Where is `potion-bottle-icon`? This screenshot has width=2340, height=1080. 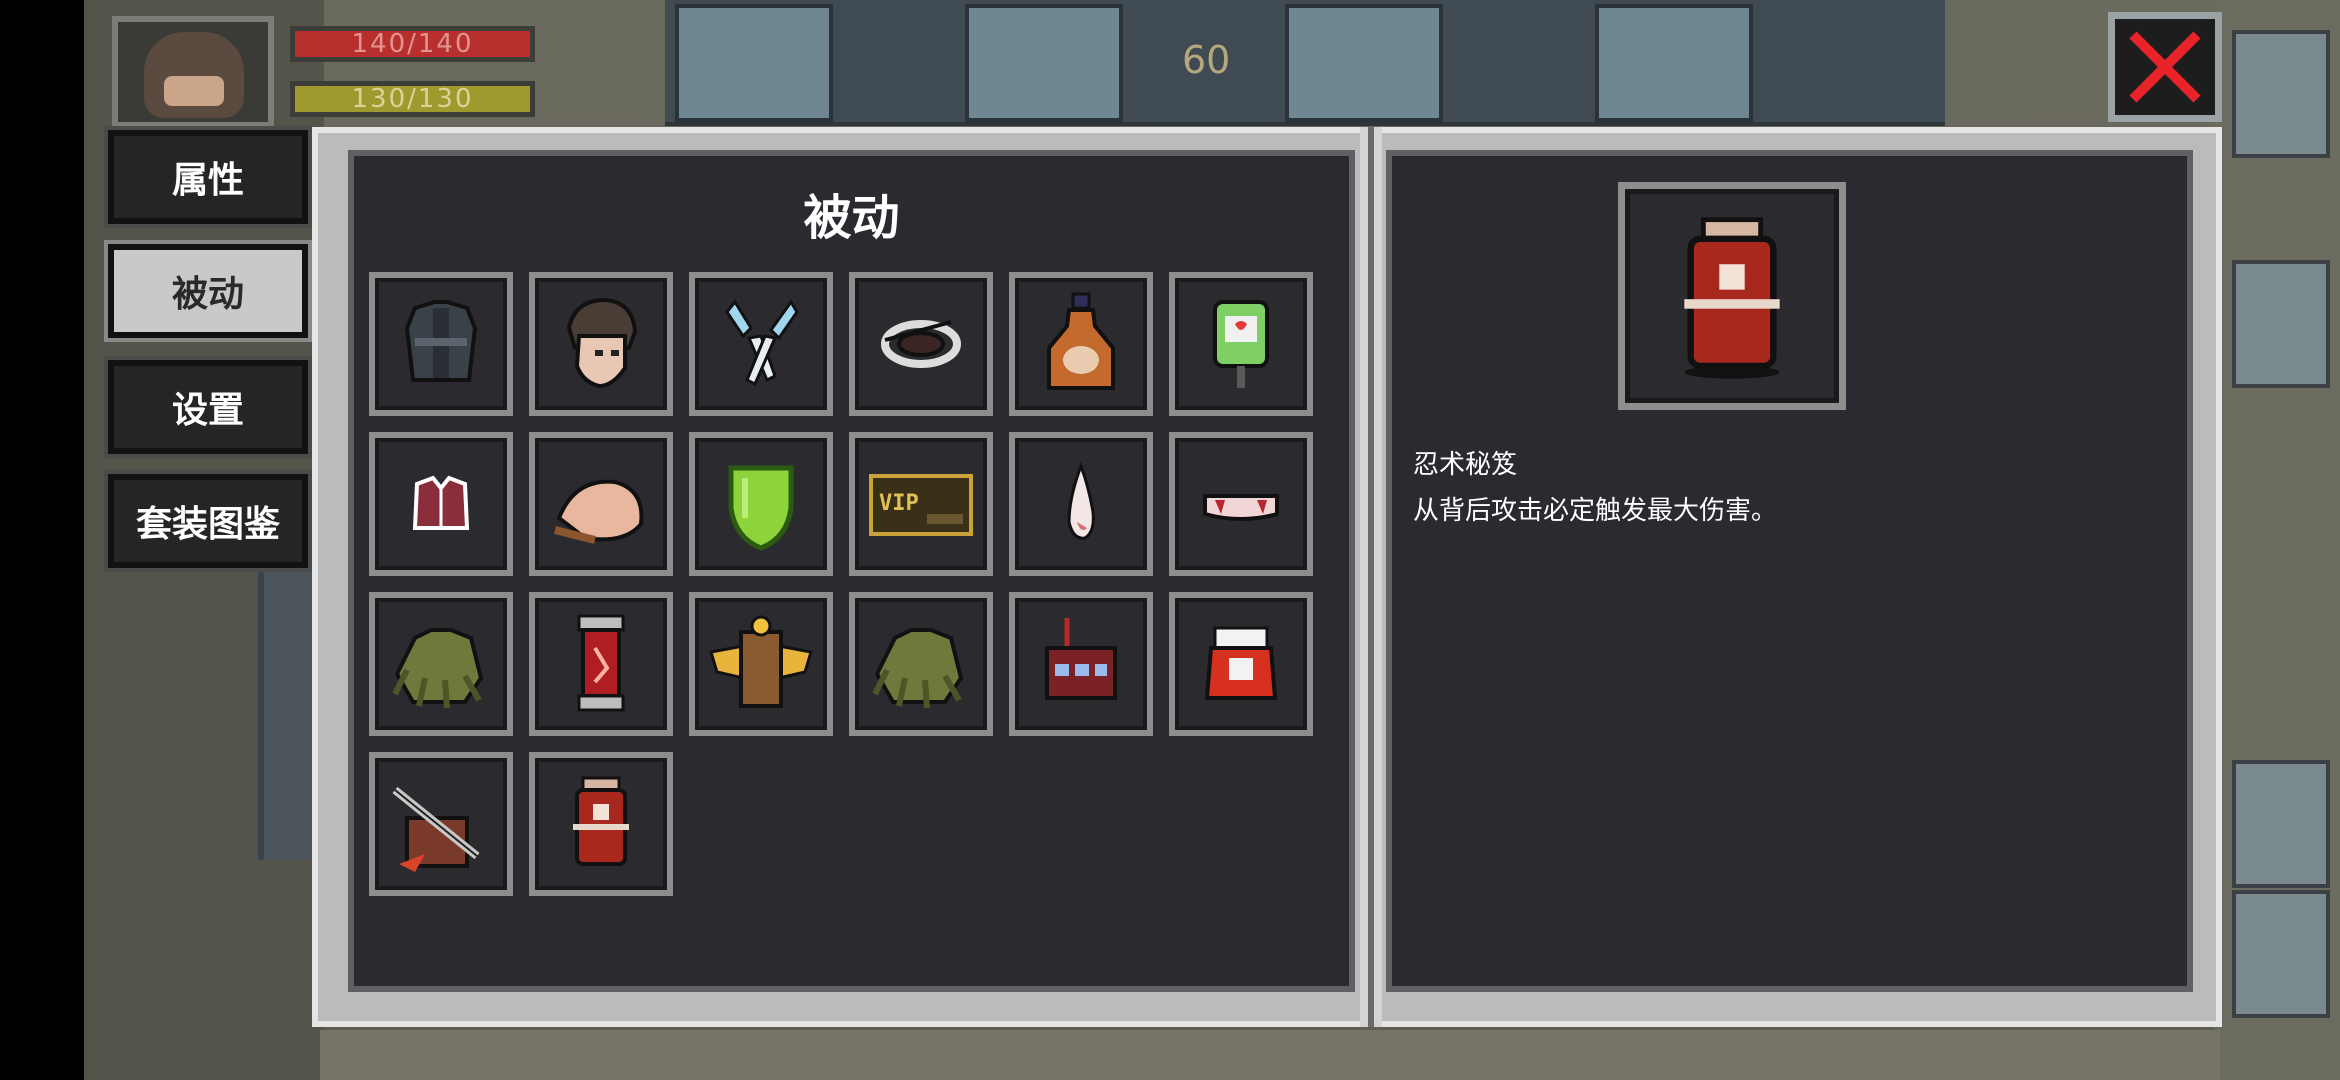 potion-bottle-icon is located at coordinates (1081, 341).